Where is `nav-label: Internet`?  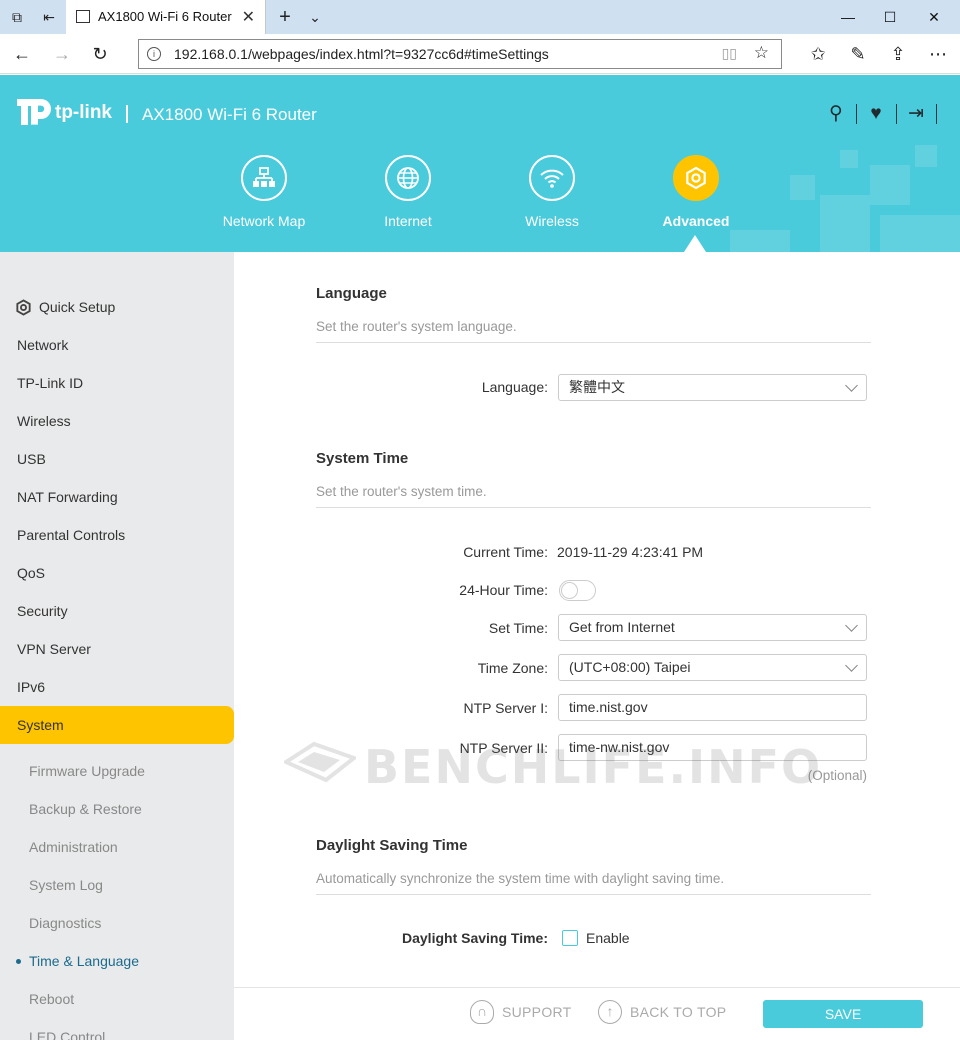
nav-label: Internet is located at coordinates (408, 221).